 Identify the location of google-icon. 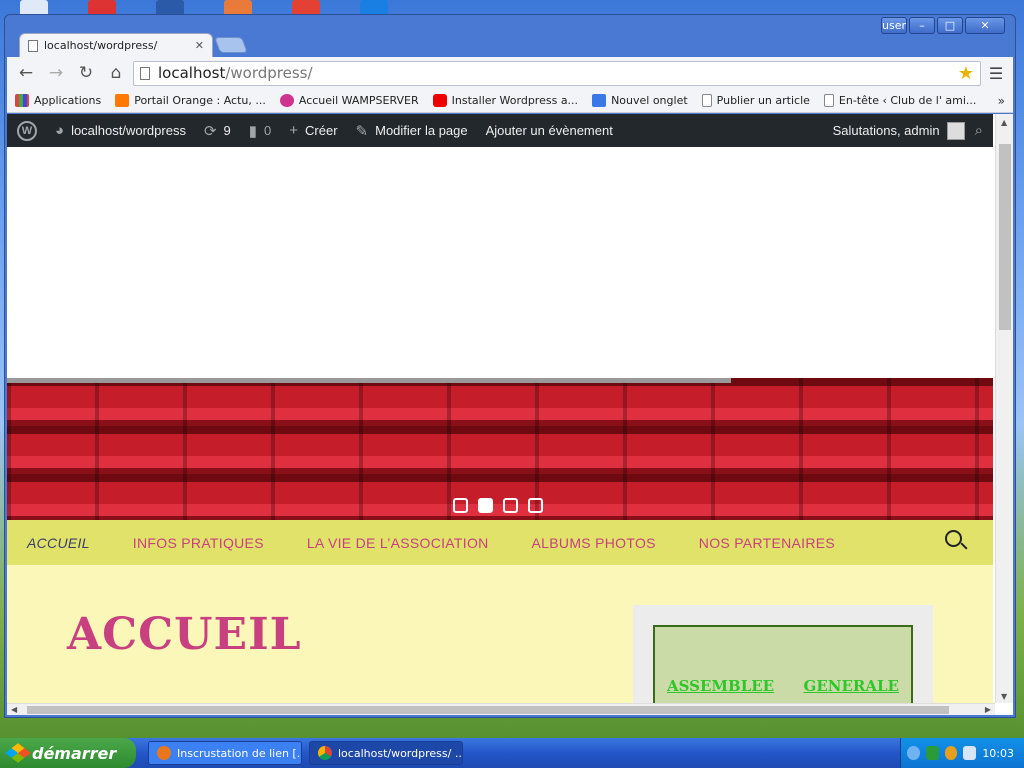
(599, 100).